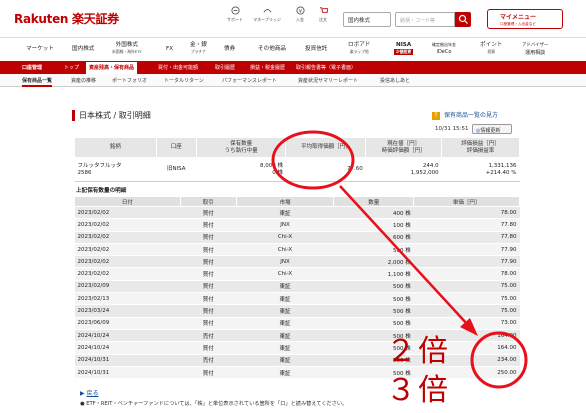 The height and width of the screenshot is (413, 586). I want to click on page-title: 日本株式 / 取引明細, so click(111, 115).